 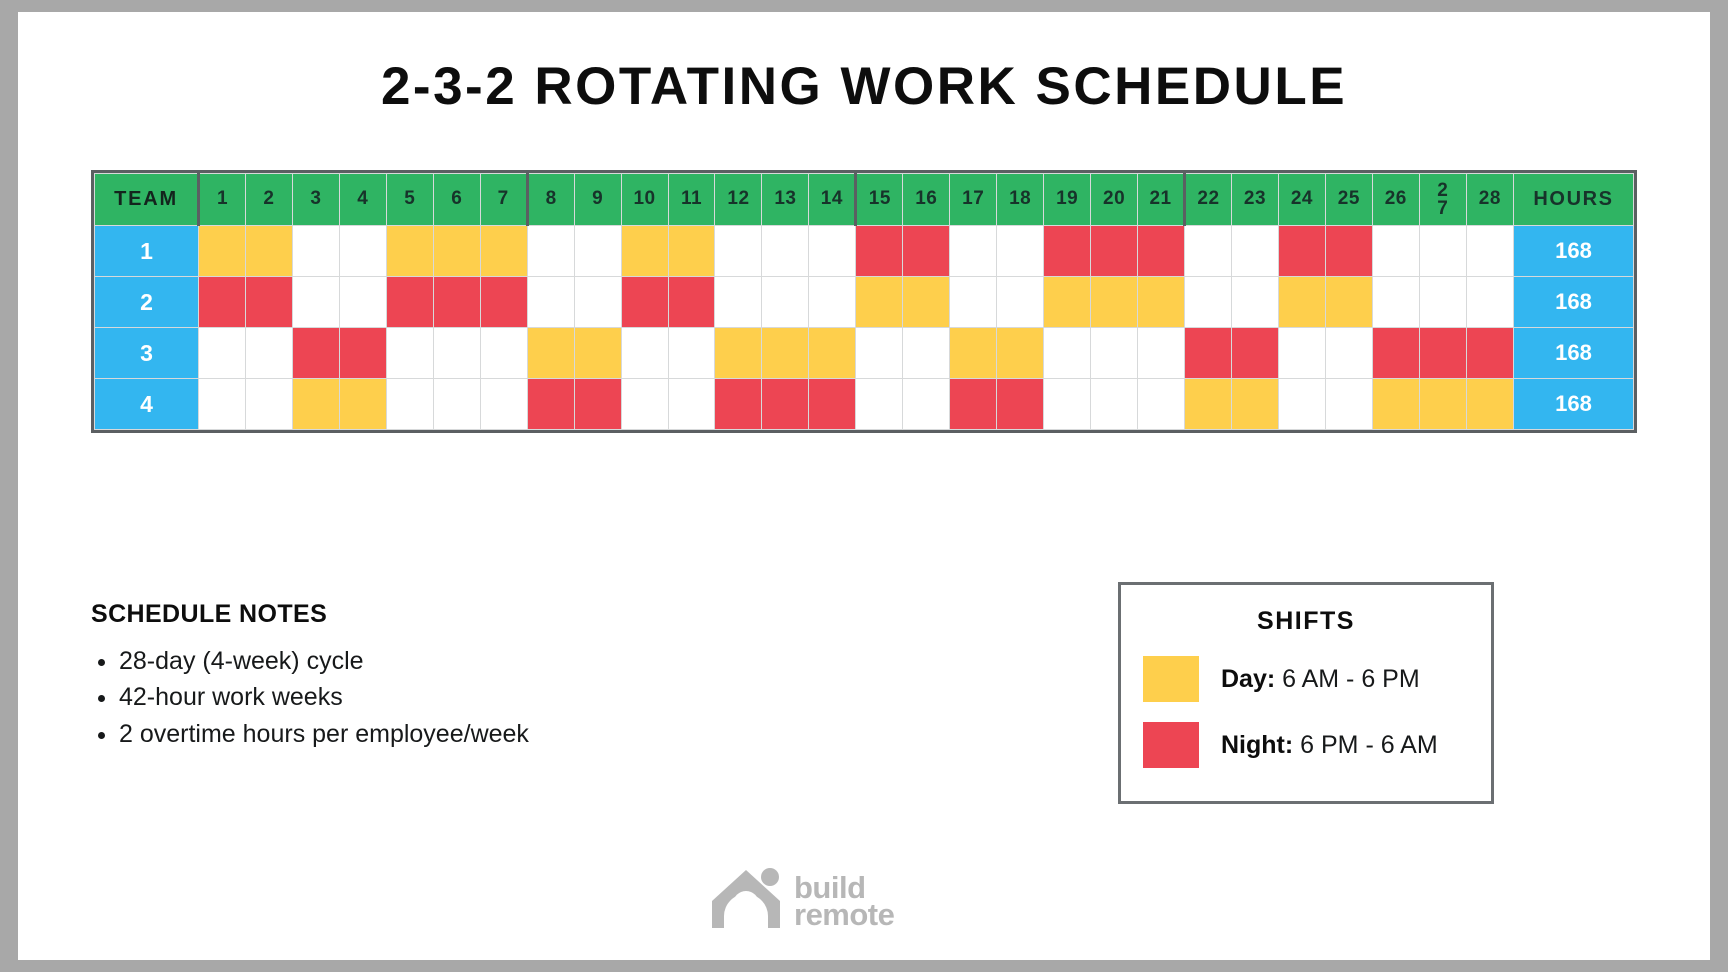 I want to click on shift-cell-team1-day10-day, so click(x=644, y=251).